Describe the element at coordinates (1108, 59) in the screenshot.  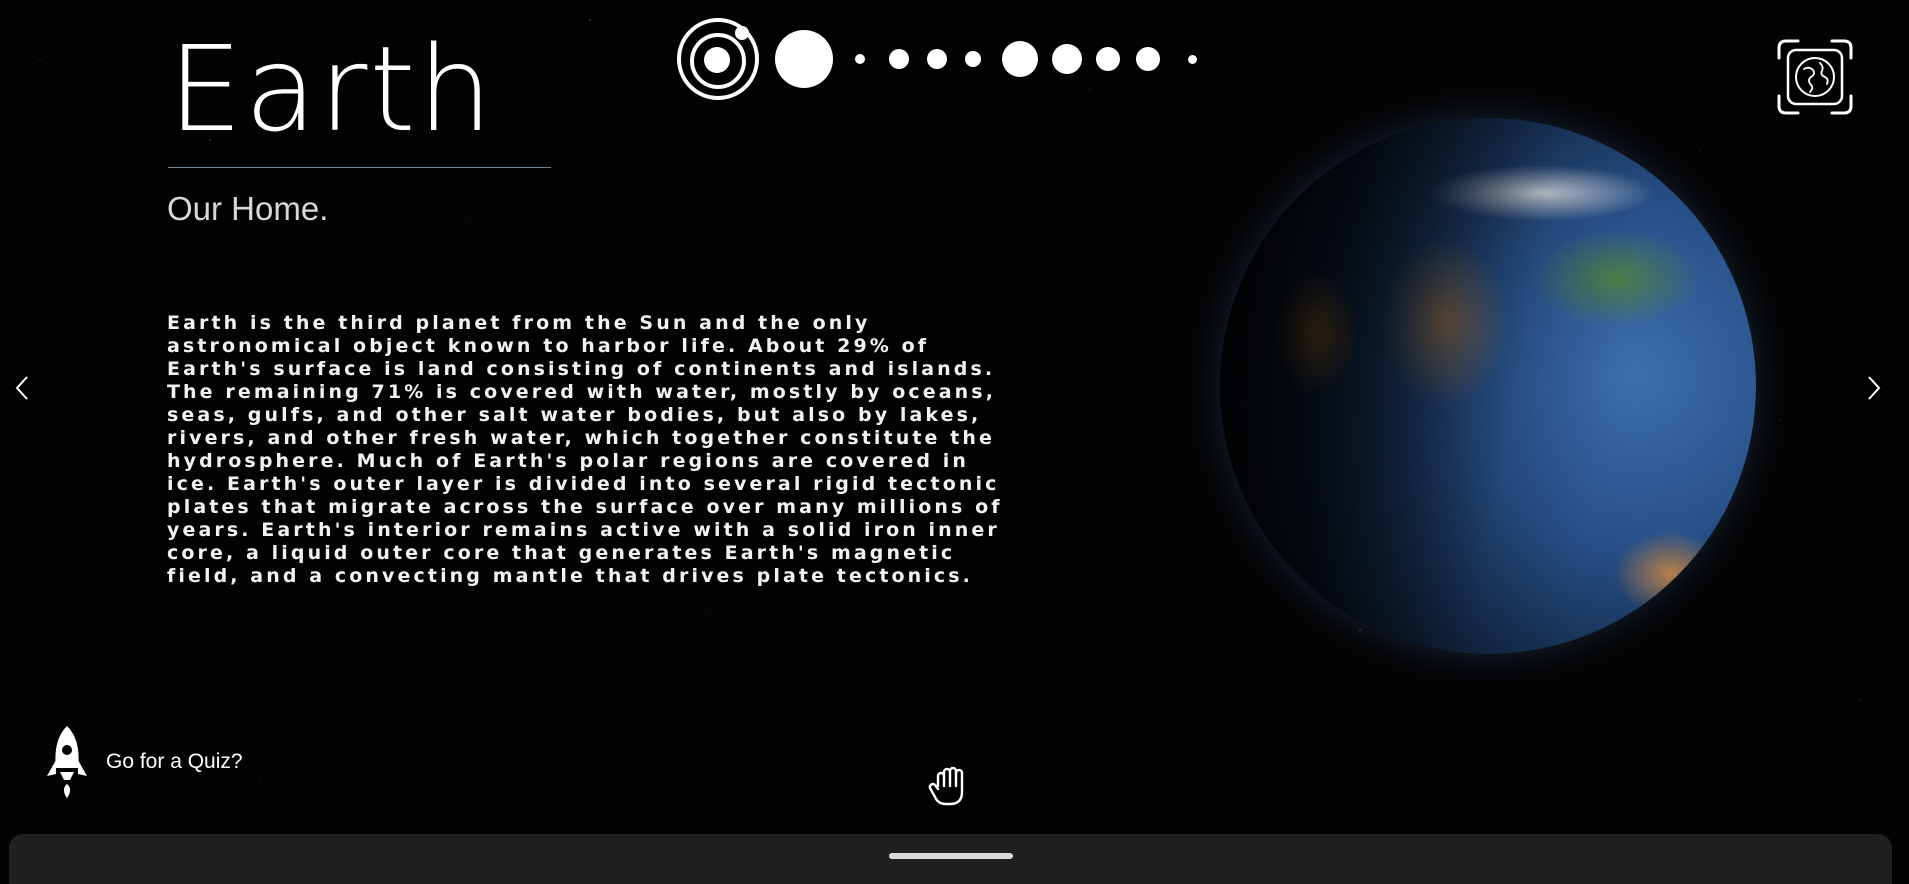
I see `planet-dot-uranus` at that location.